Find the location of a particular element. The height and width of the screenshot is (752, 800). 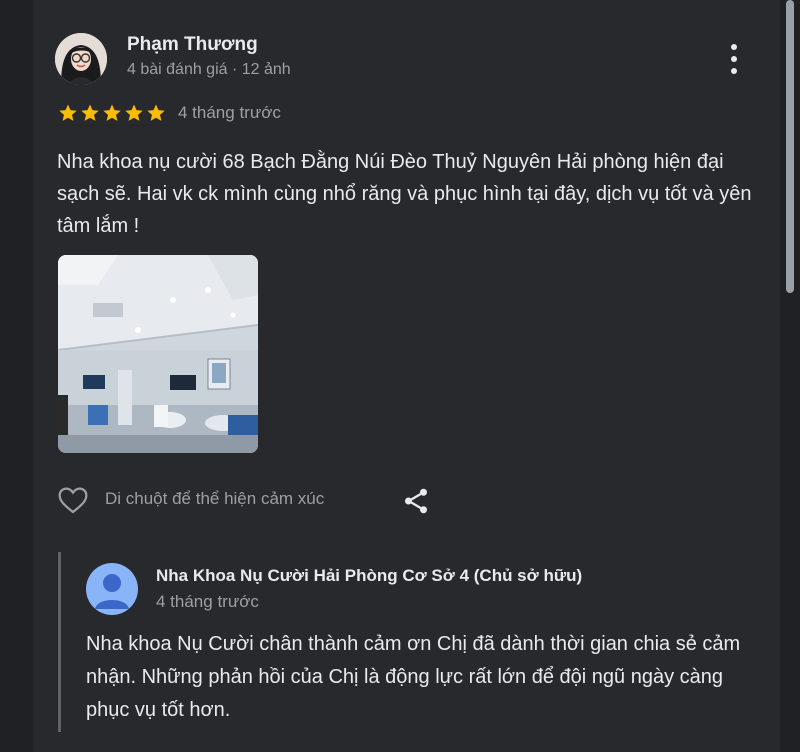

reply-divider is located at coordinates (59, 642).